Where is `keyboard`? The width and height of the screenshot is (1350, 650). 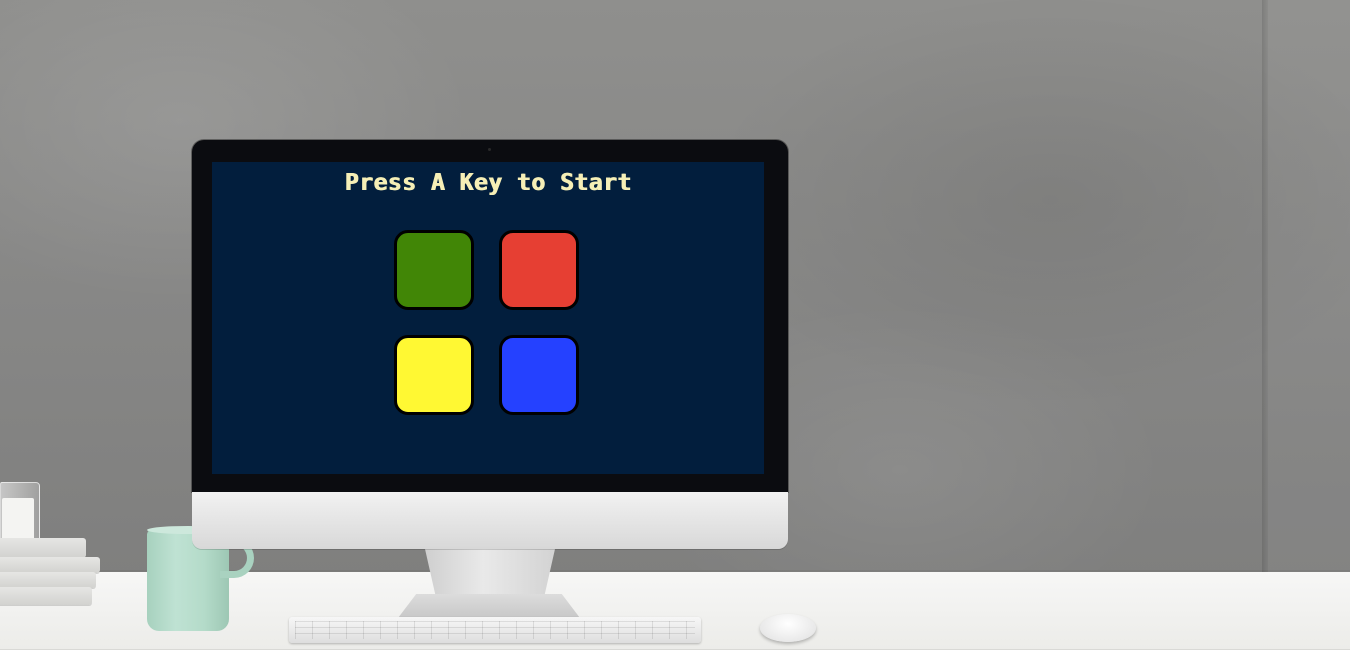 keyboard is located at coordinates (495, 630).